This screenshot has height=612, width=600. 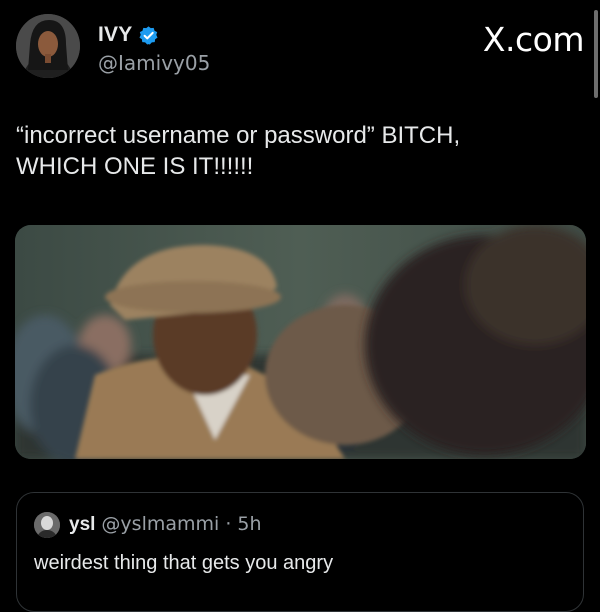 I want to click on x-com-logo-text: X.com, so click(x=533, y=39).